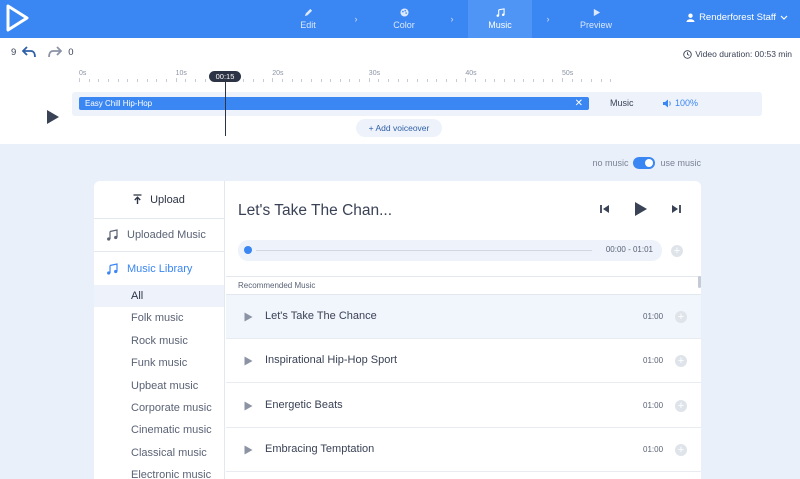 This screenshot has height=479, width=800. What do you see at coordinates (159, 430) in the screenshot?
I see `genre-item: Cinematic music` at bounding box center [159, 430].